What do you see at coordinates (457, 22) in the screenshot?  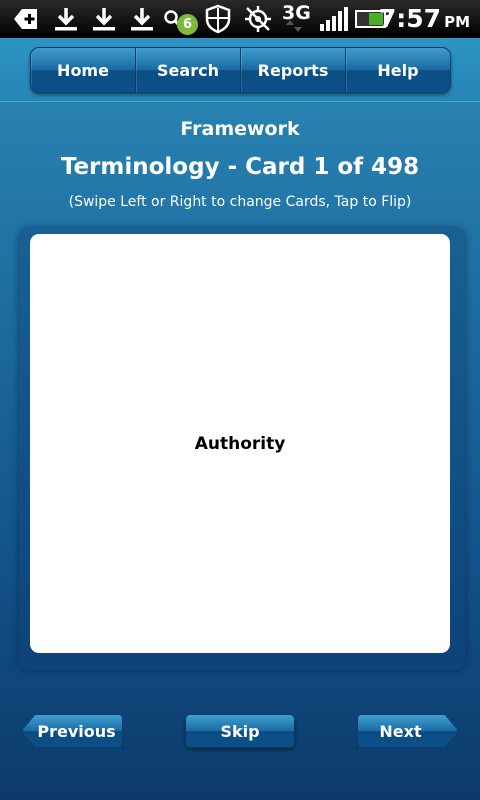 I see `clock-ampm: PM` at bounding box center [457, 22].